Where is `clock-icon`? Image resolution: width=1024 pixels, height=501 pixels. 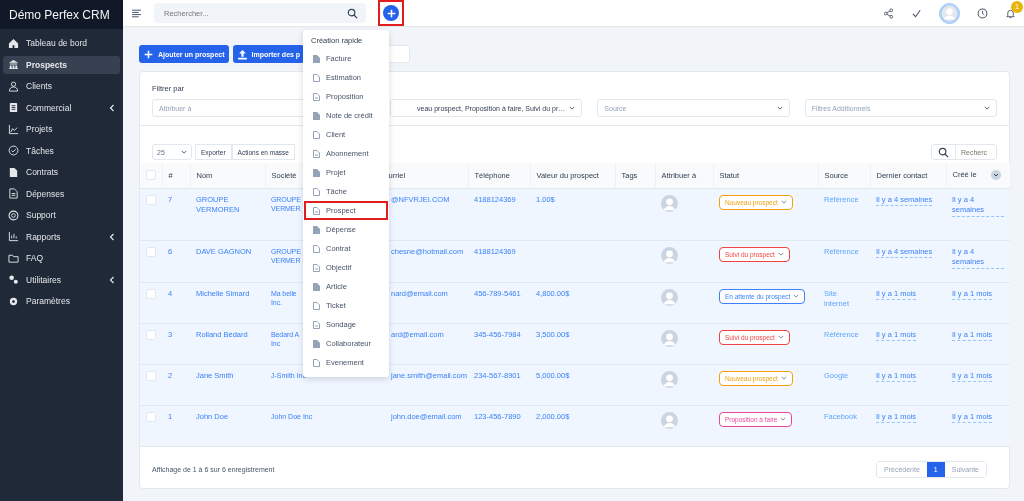
clock-icon is located at coordinates (982, 13).